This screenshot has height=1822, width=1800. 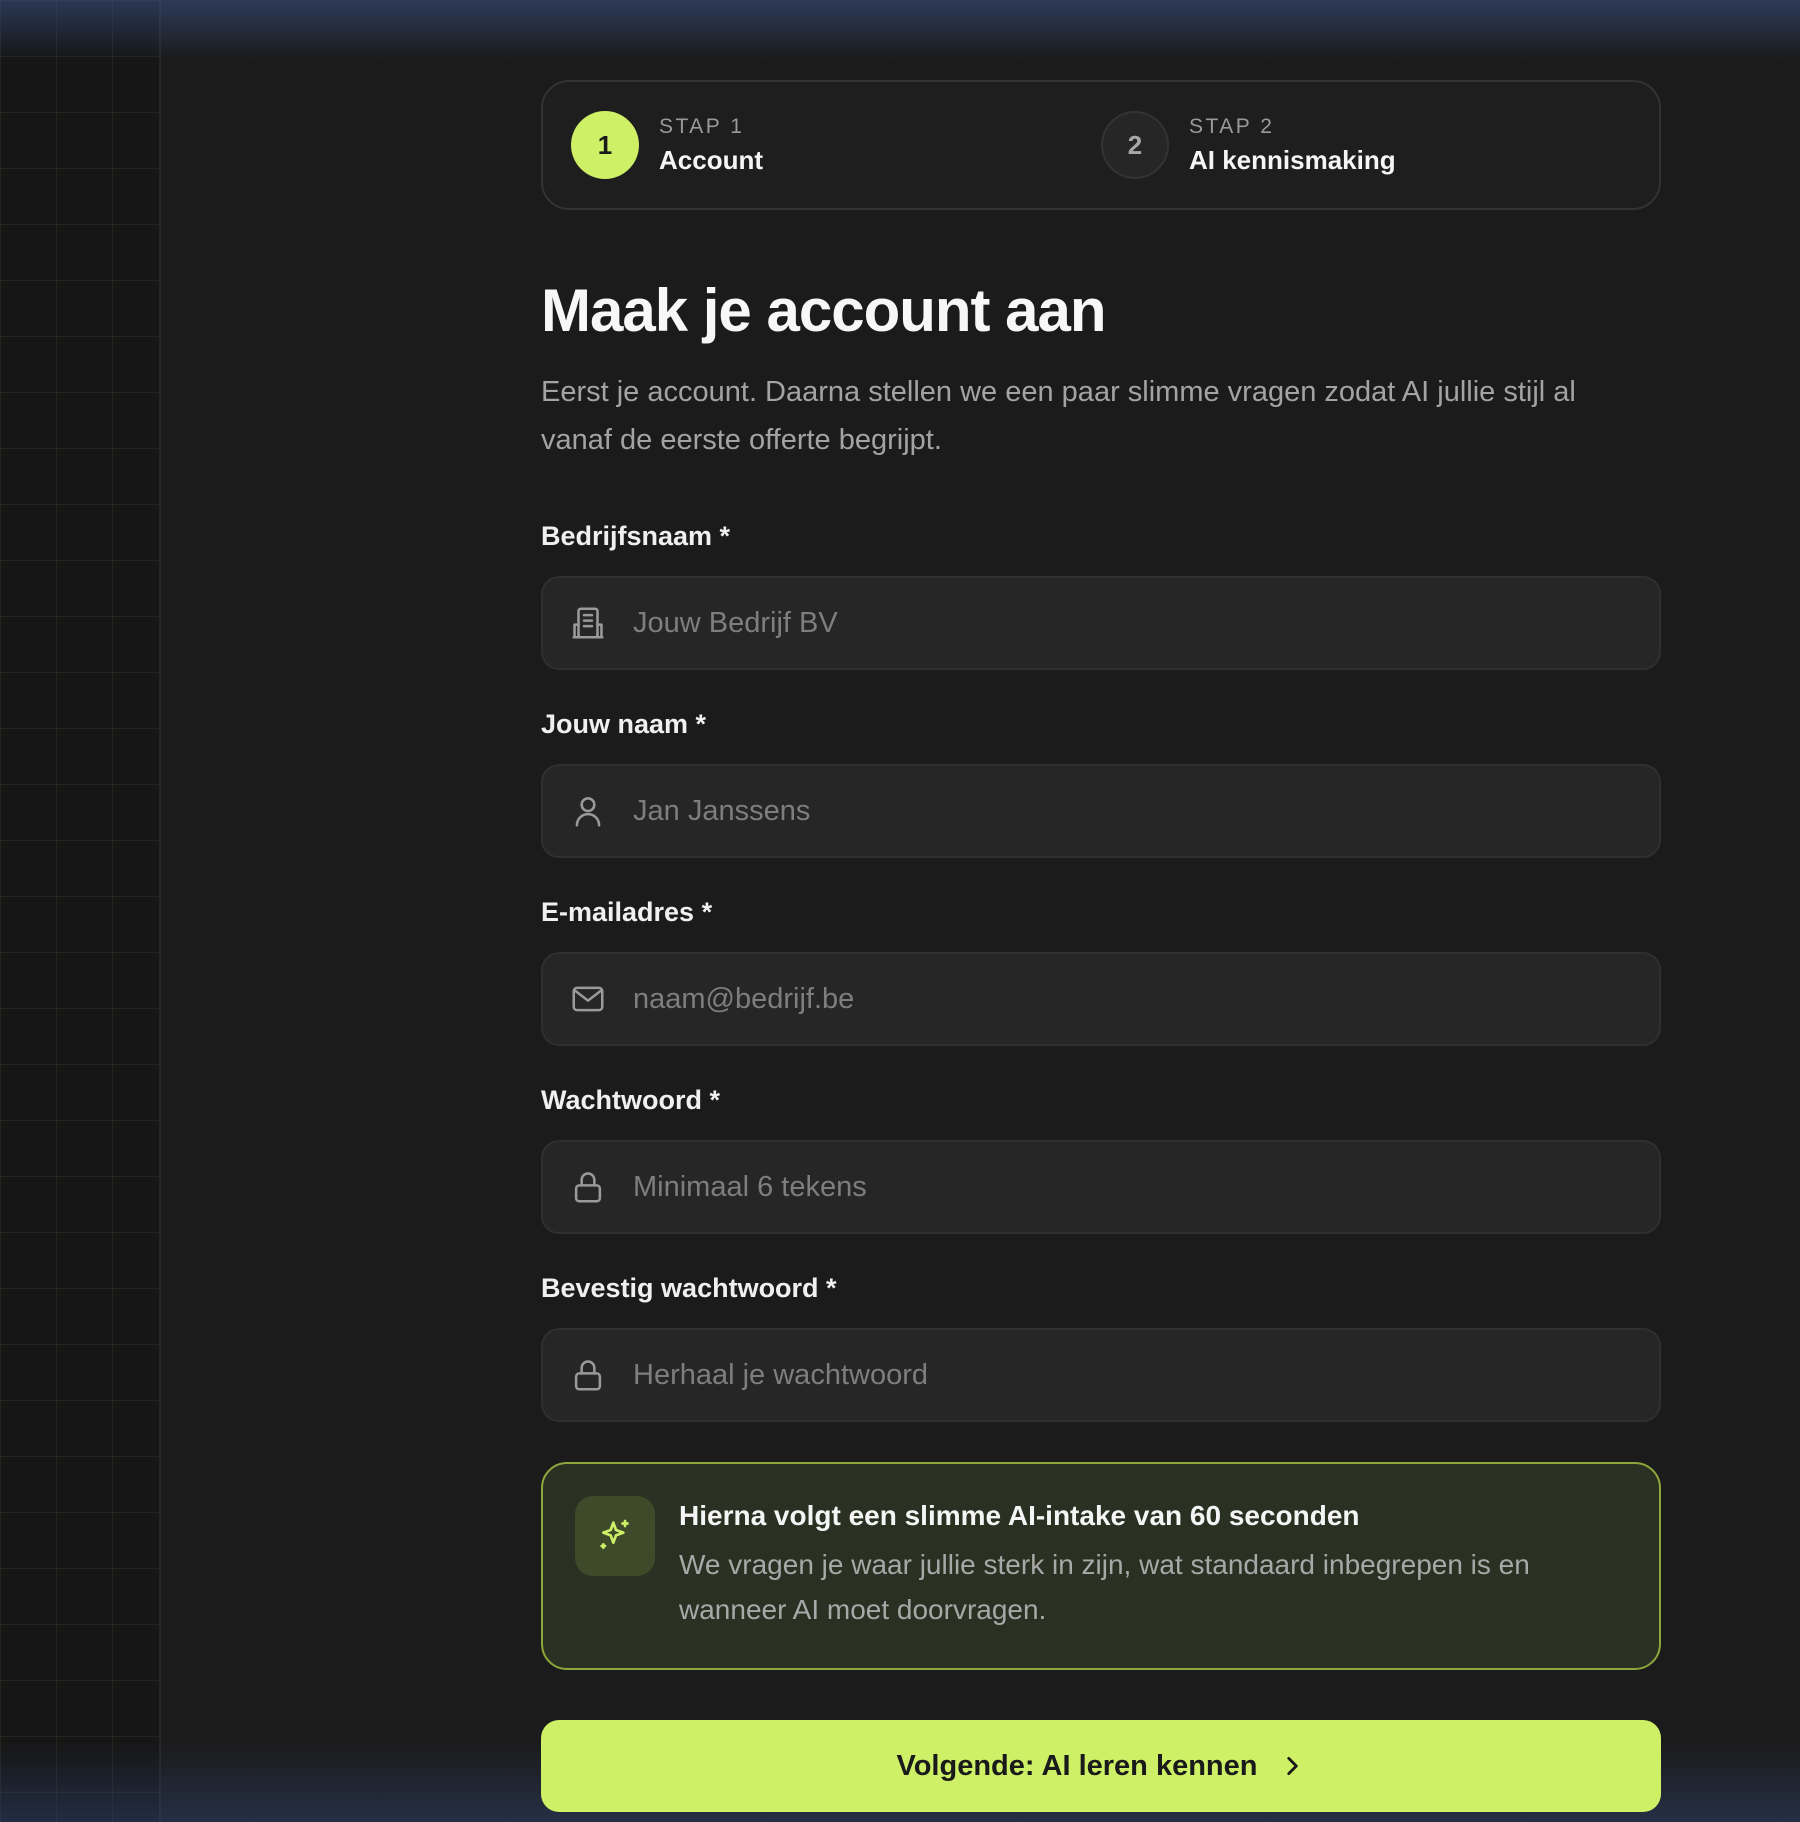 What do you see at coordinates (1077, 1765) in the screenshot?
I see `next-button-label: Volgende: AI leren kennen` at bounding box center [1077, 1765].